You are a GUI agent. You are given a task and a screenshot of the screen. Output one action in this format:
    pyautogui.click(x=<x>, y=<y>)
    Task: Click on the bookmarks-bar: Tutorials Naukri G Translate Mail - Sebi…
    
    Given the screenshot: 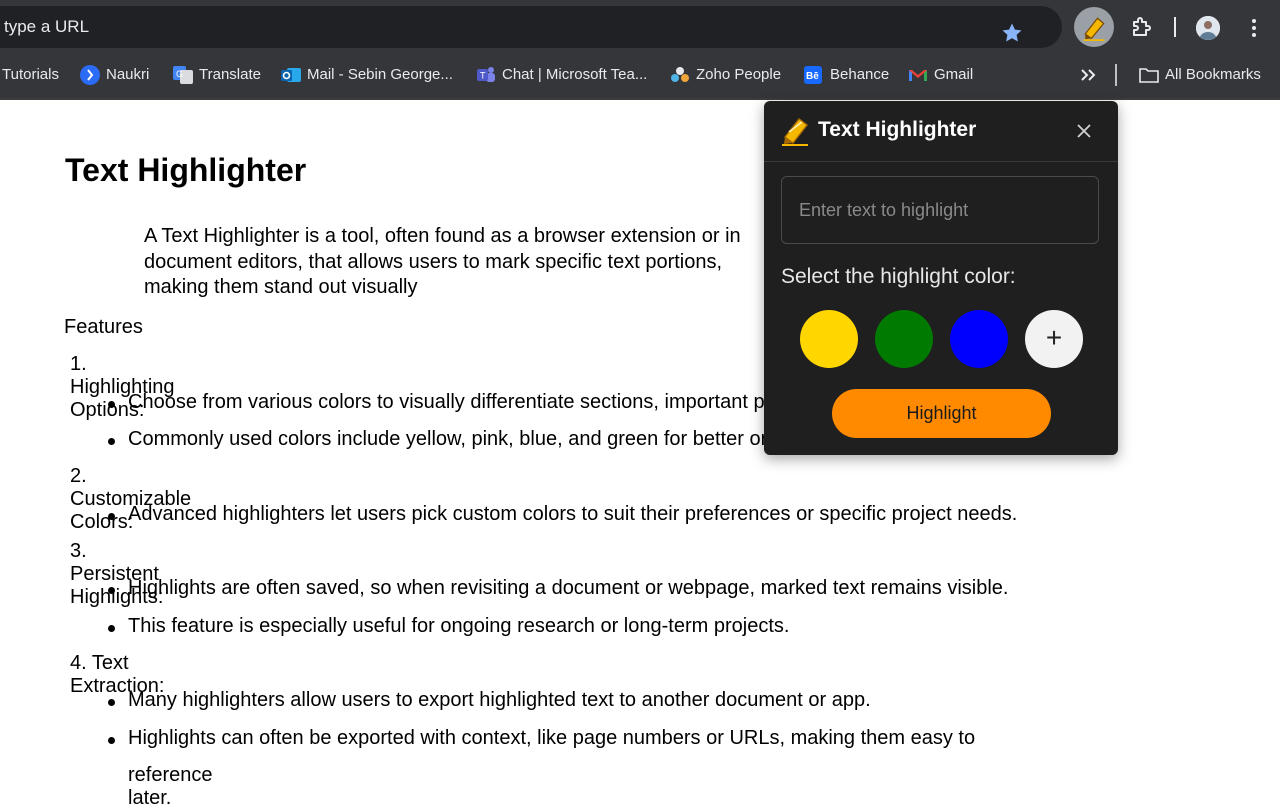 What is the action you would take?
    pyautogui.click(x=640, y=75)
    